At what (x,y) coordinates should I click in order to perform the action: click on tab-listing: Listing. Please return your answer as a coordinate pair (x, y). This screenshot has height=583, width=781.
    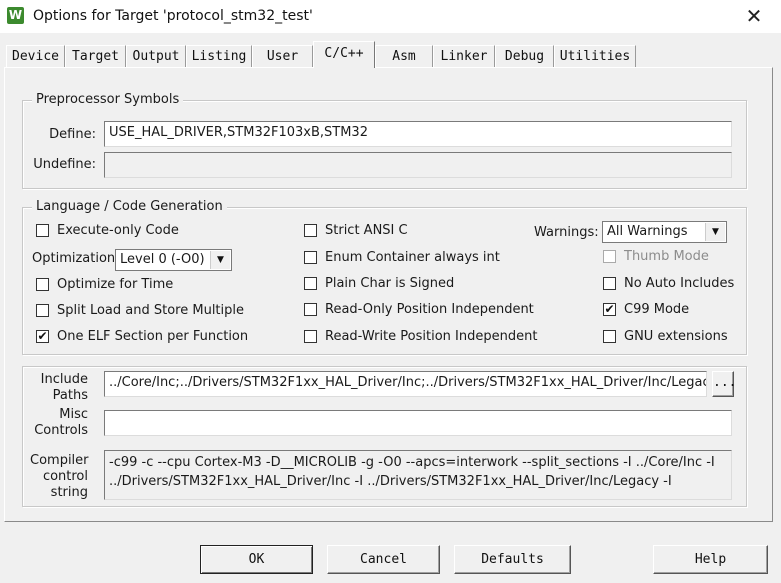
    Looking at the image, I should click on (219, 56).